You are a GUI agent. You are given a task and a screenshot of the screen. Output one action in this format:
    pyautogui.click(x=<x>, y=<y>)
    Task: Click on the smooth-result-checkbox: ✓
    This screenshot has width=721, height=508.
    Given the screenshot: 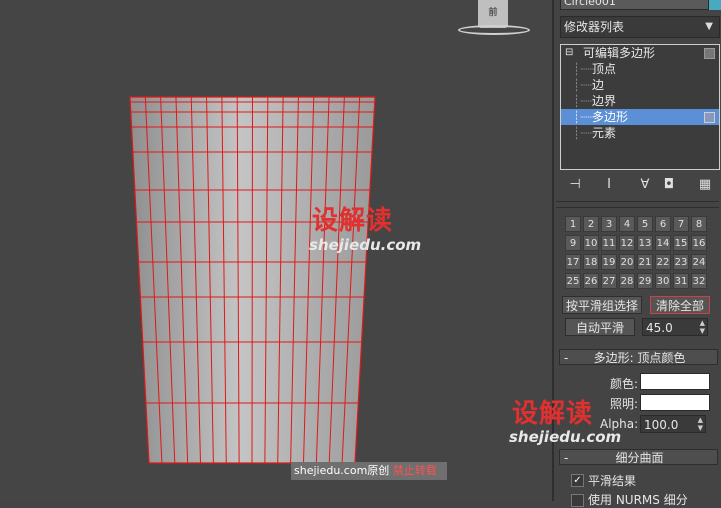 What is the action you would take?
    pyautogui.click(x=577, y=480)
    